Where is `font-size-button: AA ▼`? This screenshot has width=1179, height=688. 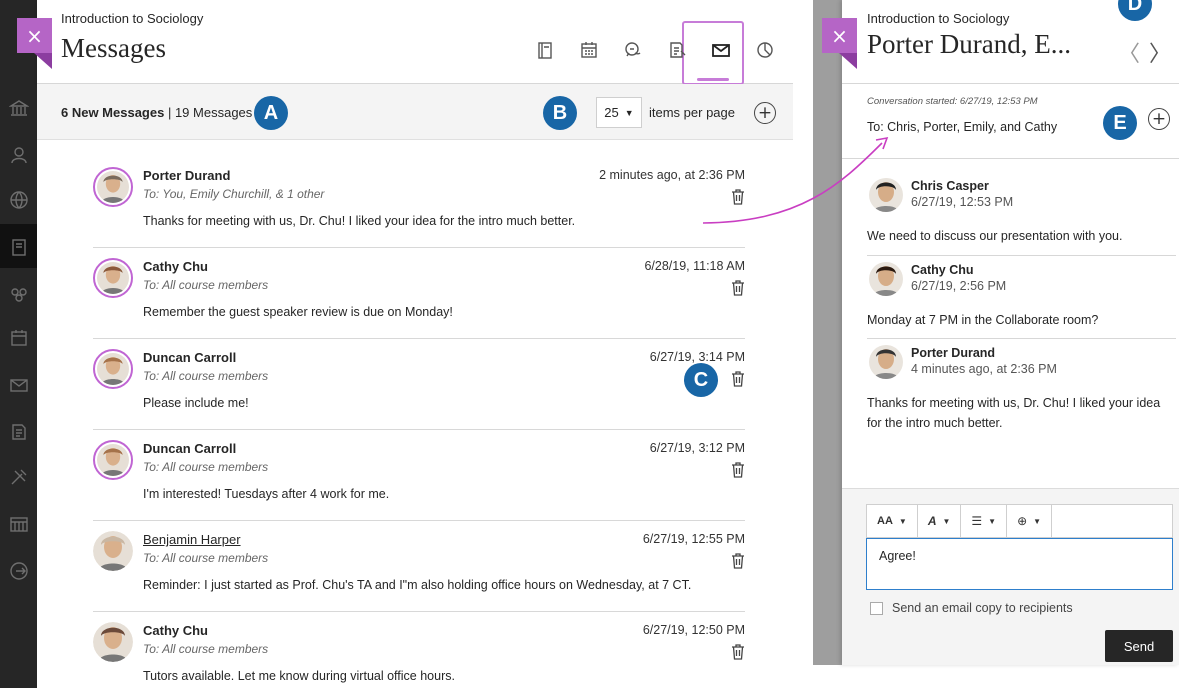
font-size-button: AA ▼ is located at coordinates (892, 521).